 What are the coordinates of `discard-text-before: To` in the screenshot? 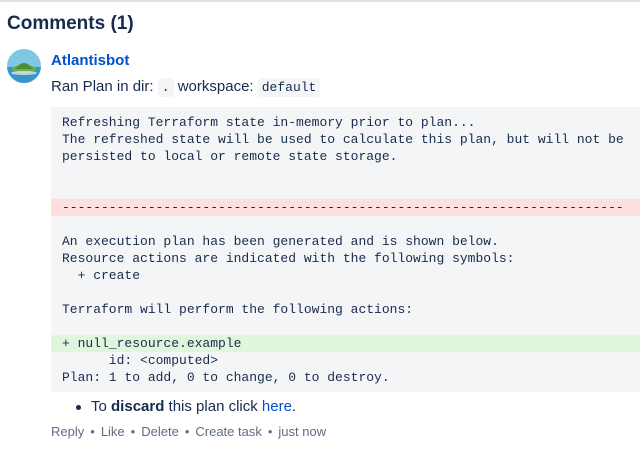 It's located at (101, 406).